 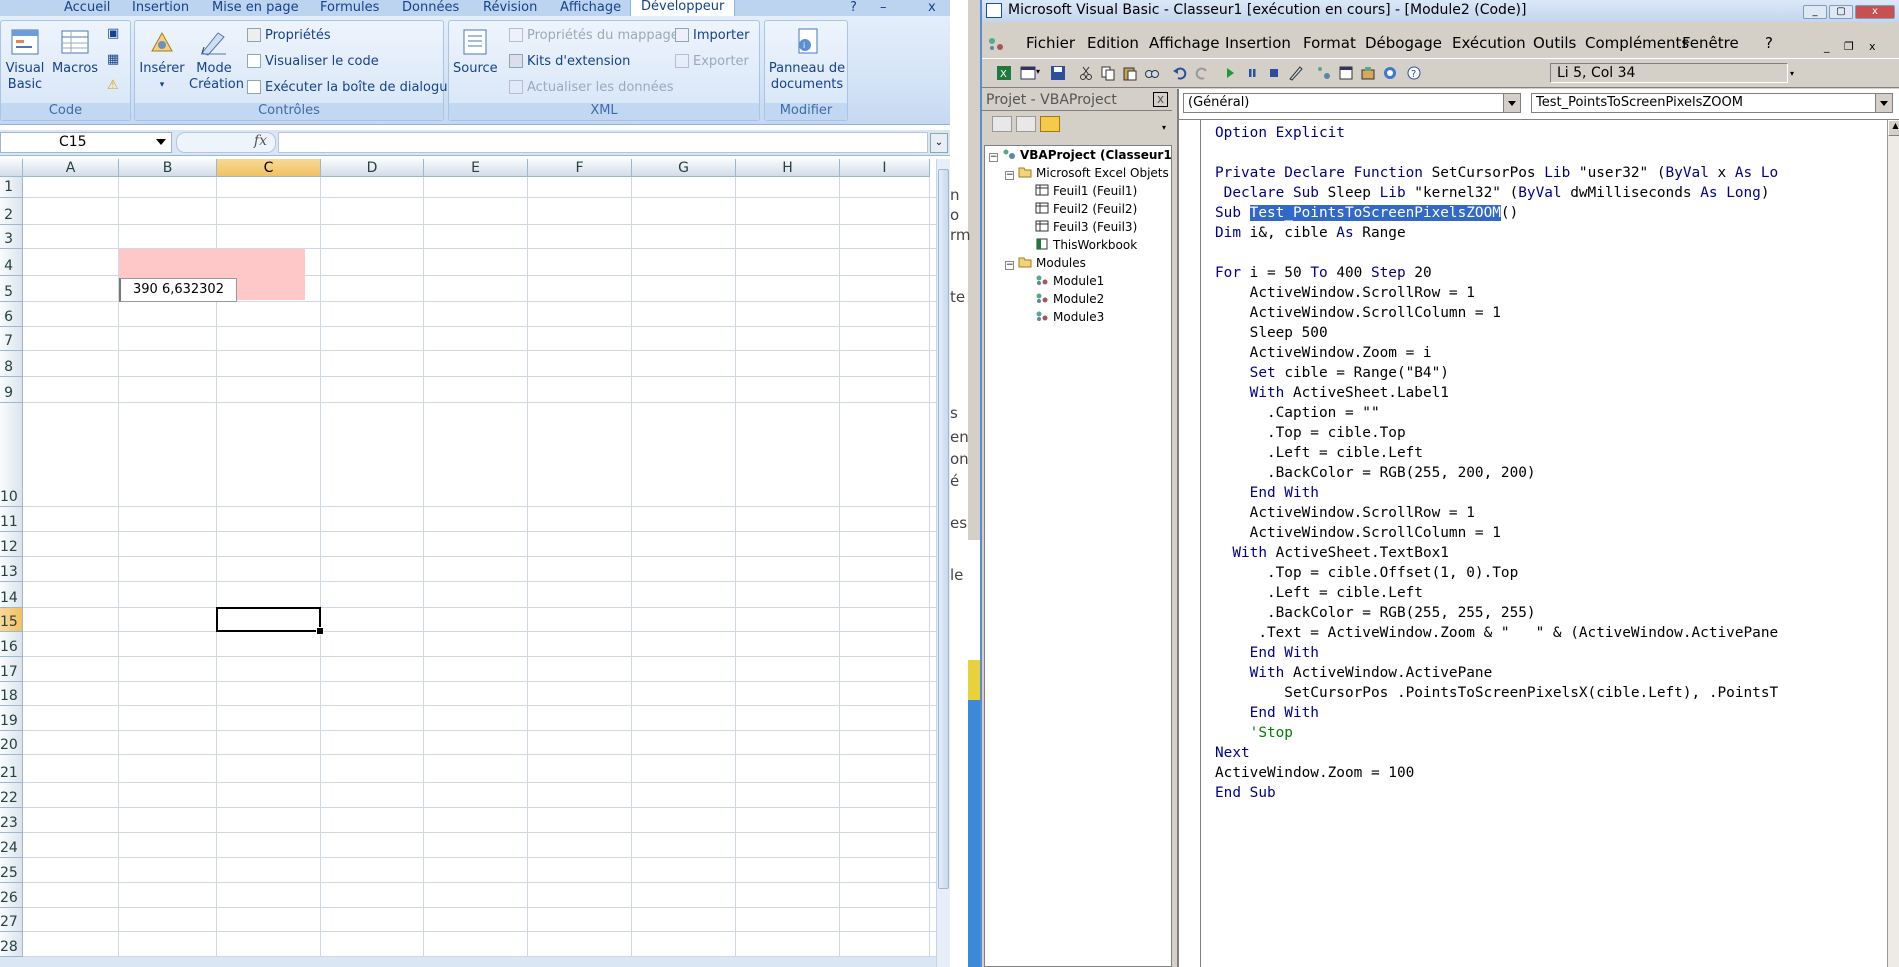 What do you see at coordinates (1058, 73) in the screenshot?
I see `save-icon` at bounding box center [1058, 73].